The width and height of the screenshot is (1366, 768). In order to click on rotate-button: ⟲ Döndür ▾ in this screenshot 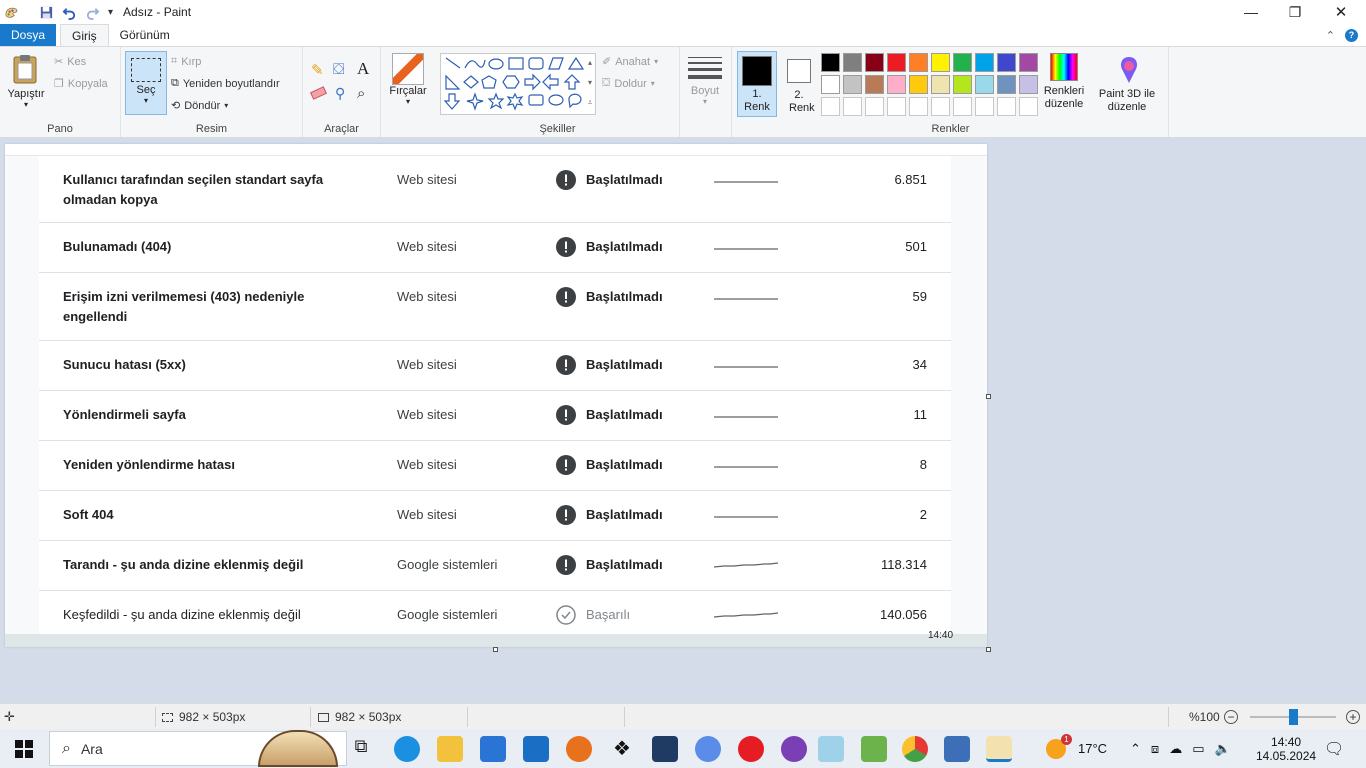, I will do `click(199, 106)`.